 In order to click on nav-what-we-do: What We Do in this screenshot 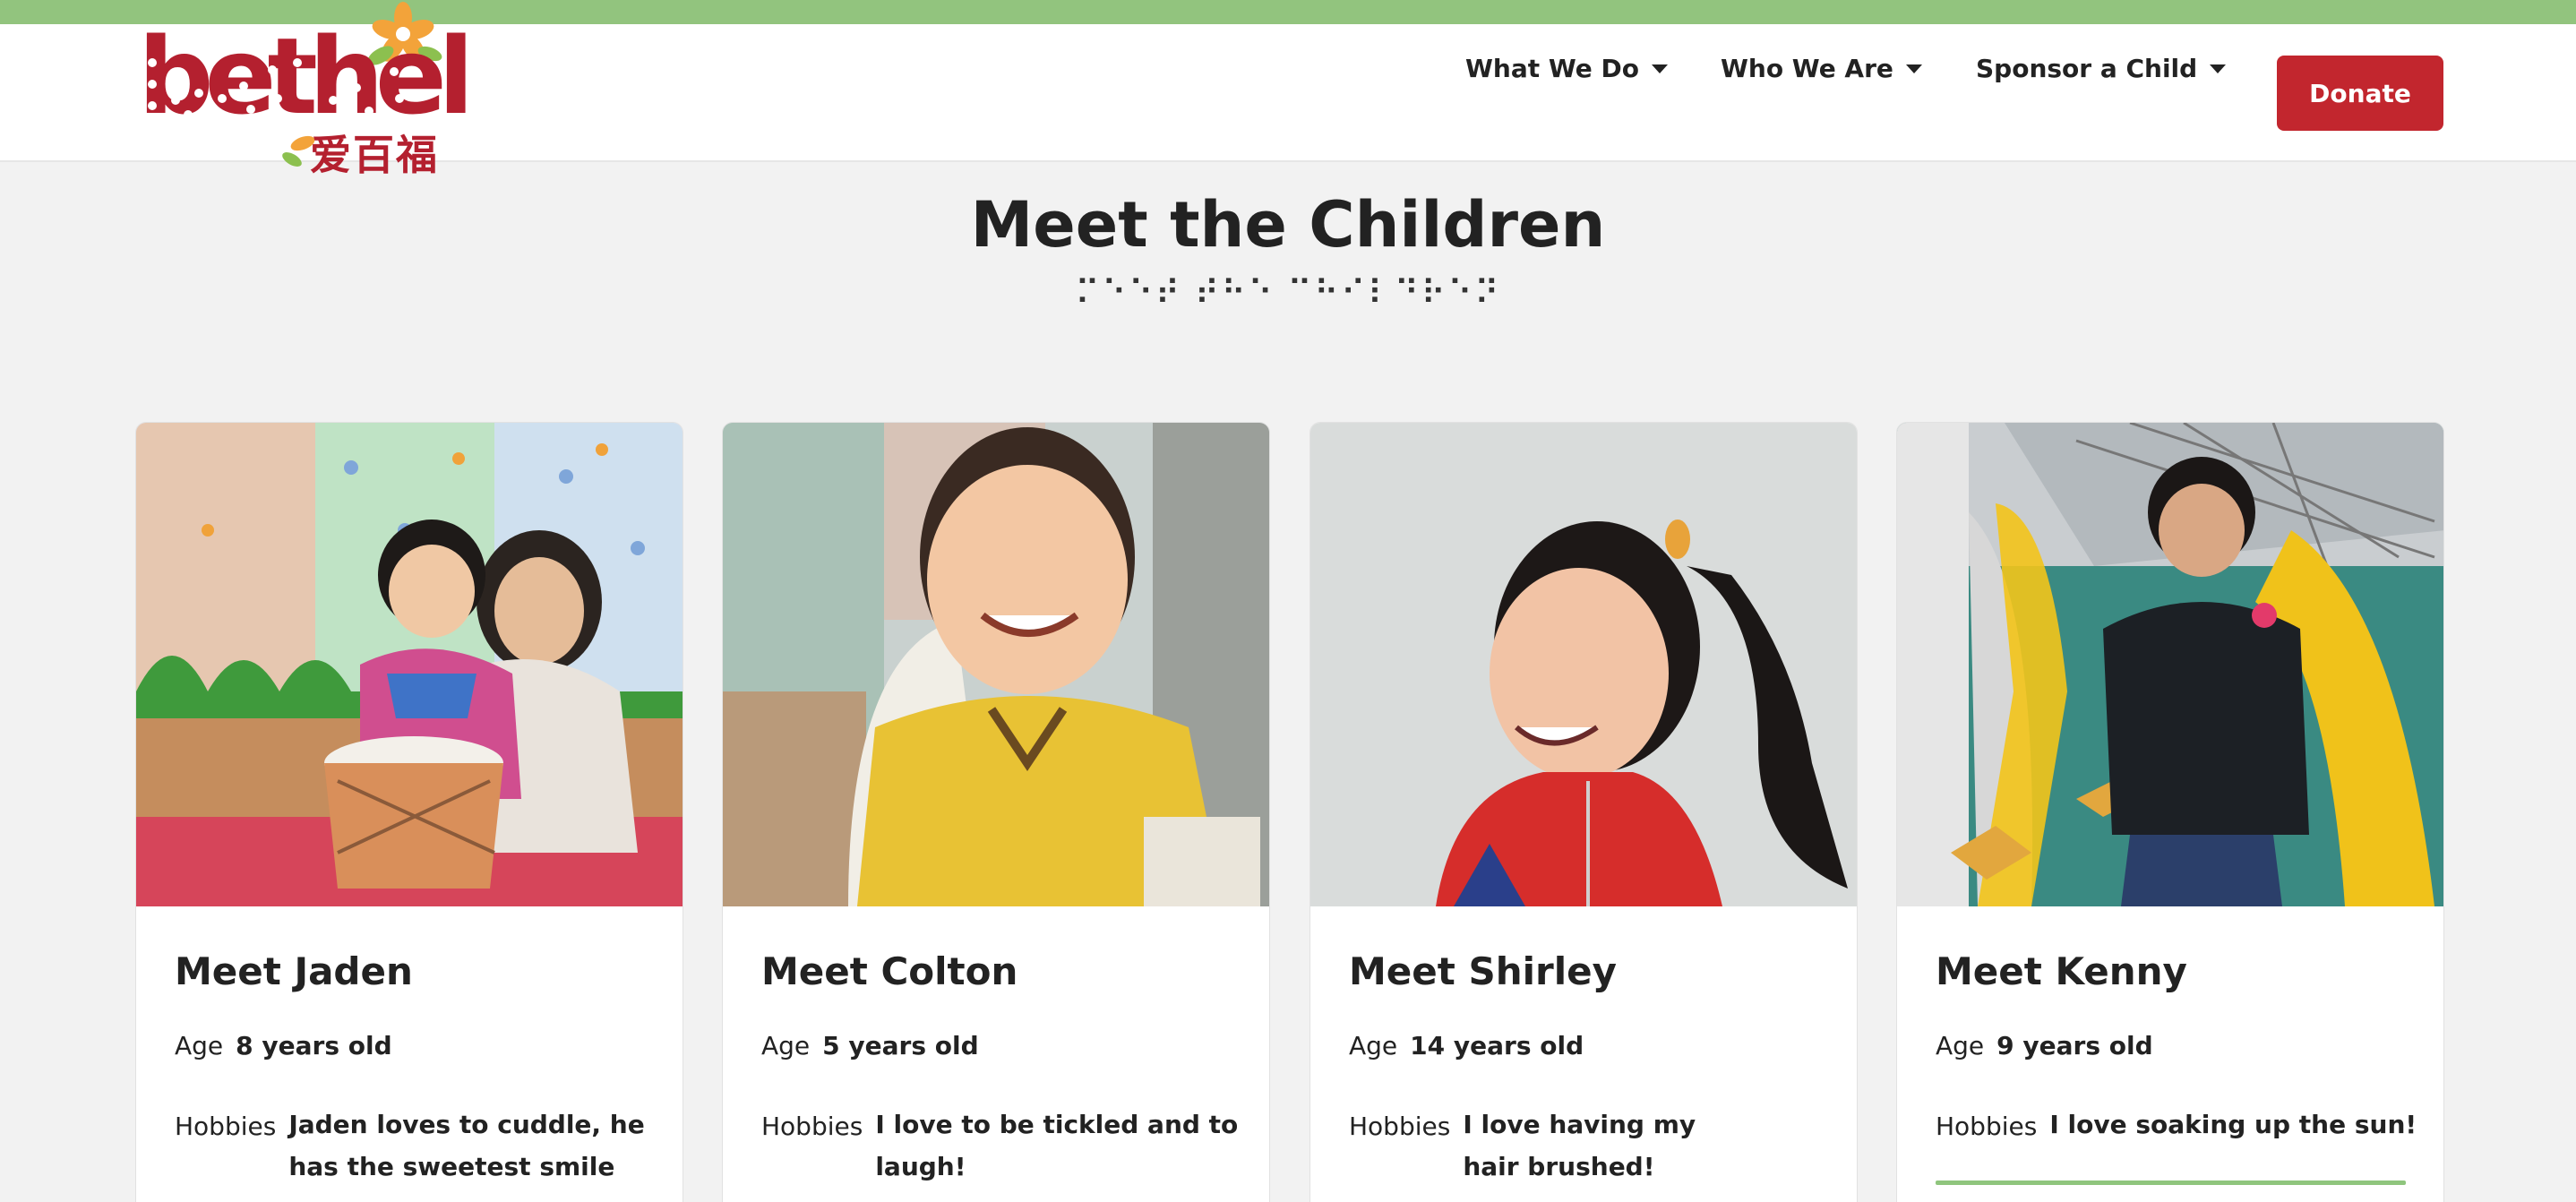, I will do `click(1566, 68)`.